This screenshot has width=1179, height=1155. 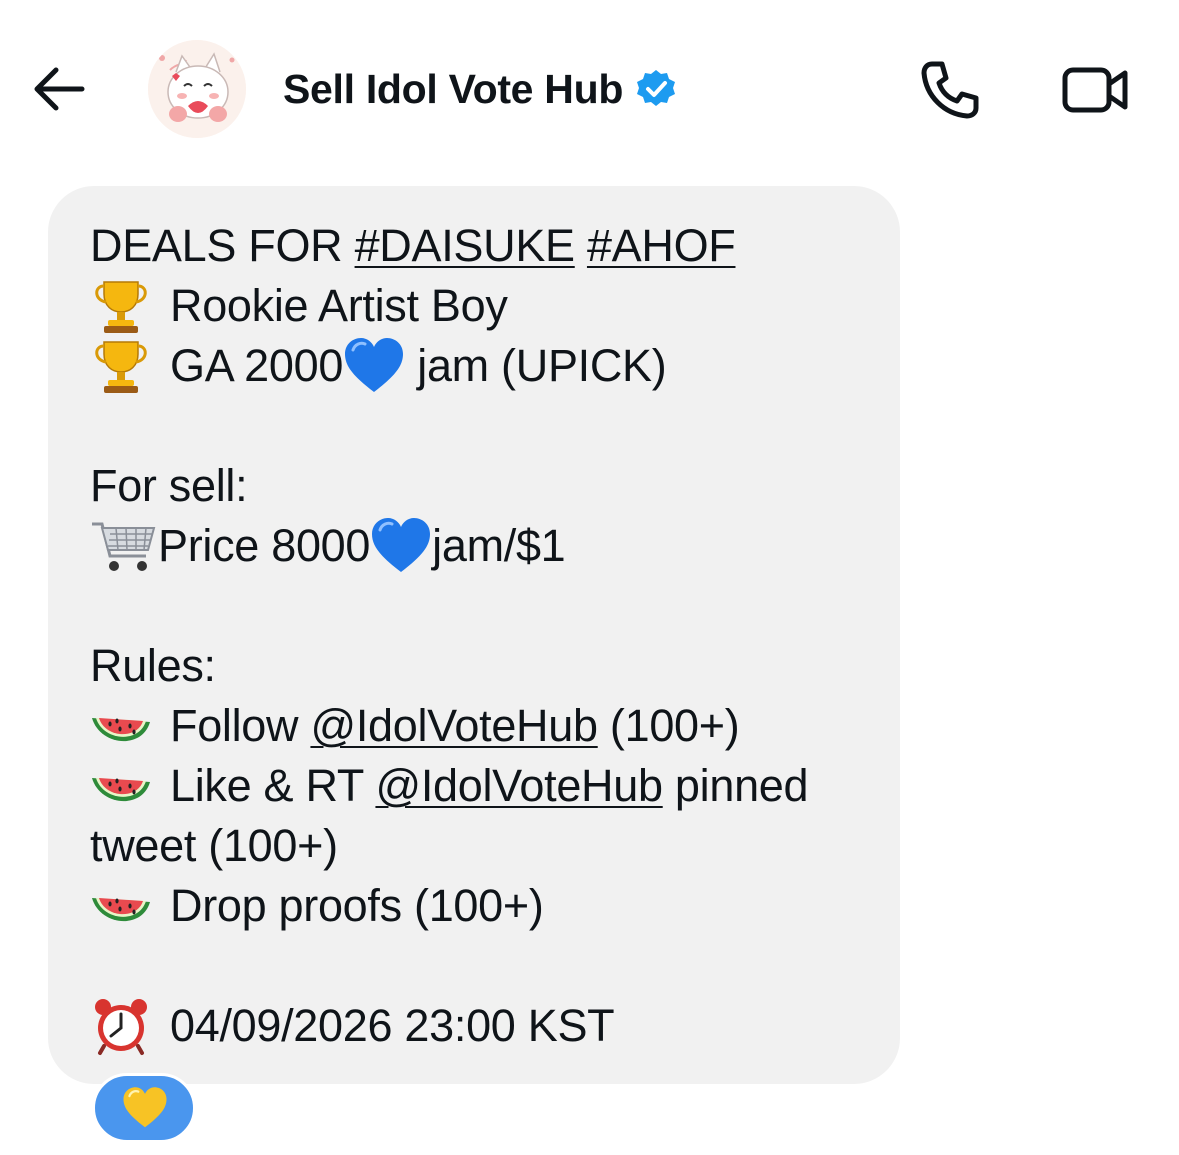 I want to click on cat-avatar-icon, so click(x=197, y=89).